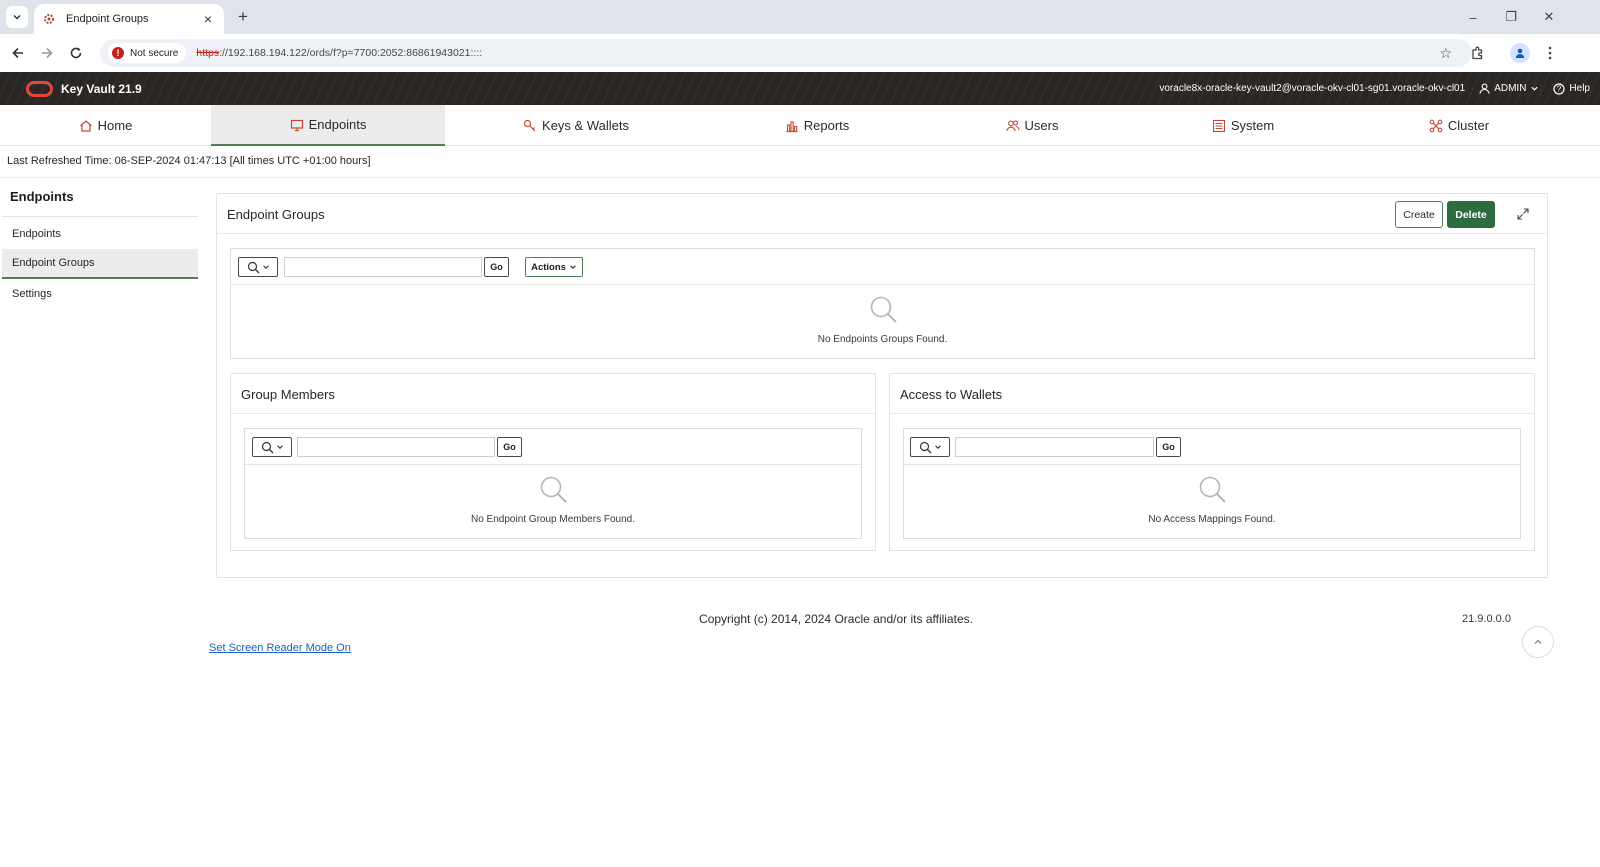 This screenshot has height=867, width=1600. I want to click on browser-menu-icon, so click(1550, 53).